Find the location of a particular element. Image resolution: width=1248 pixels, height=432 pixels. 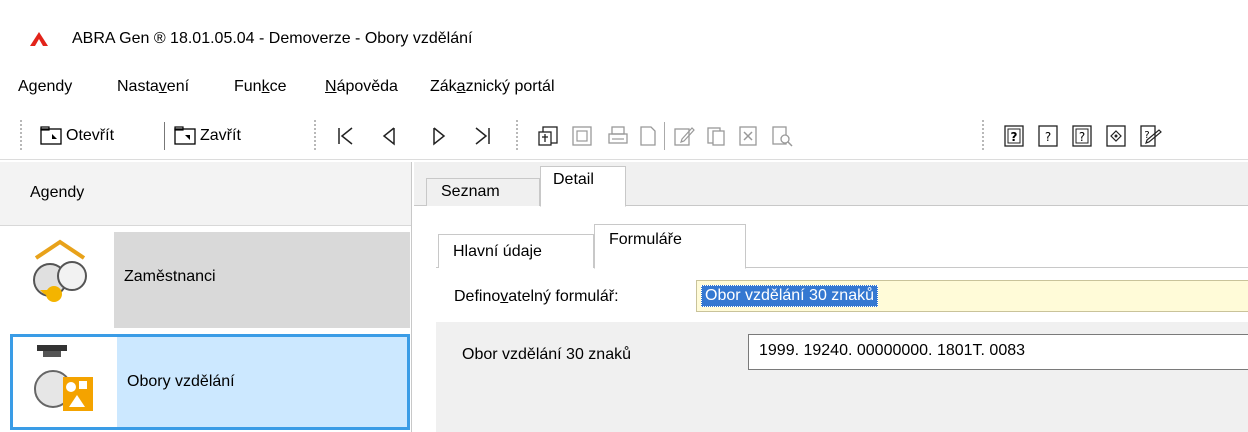

agenda-panel-title: Agendy is located at coordinates (57, 192).